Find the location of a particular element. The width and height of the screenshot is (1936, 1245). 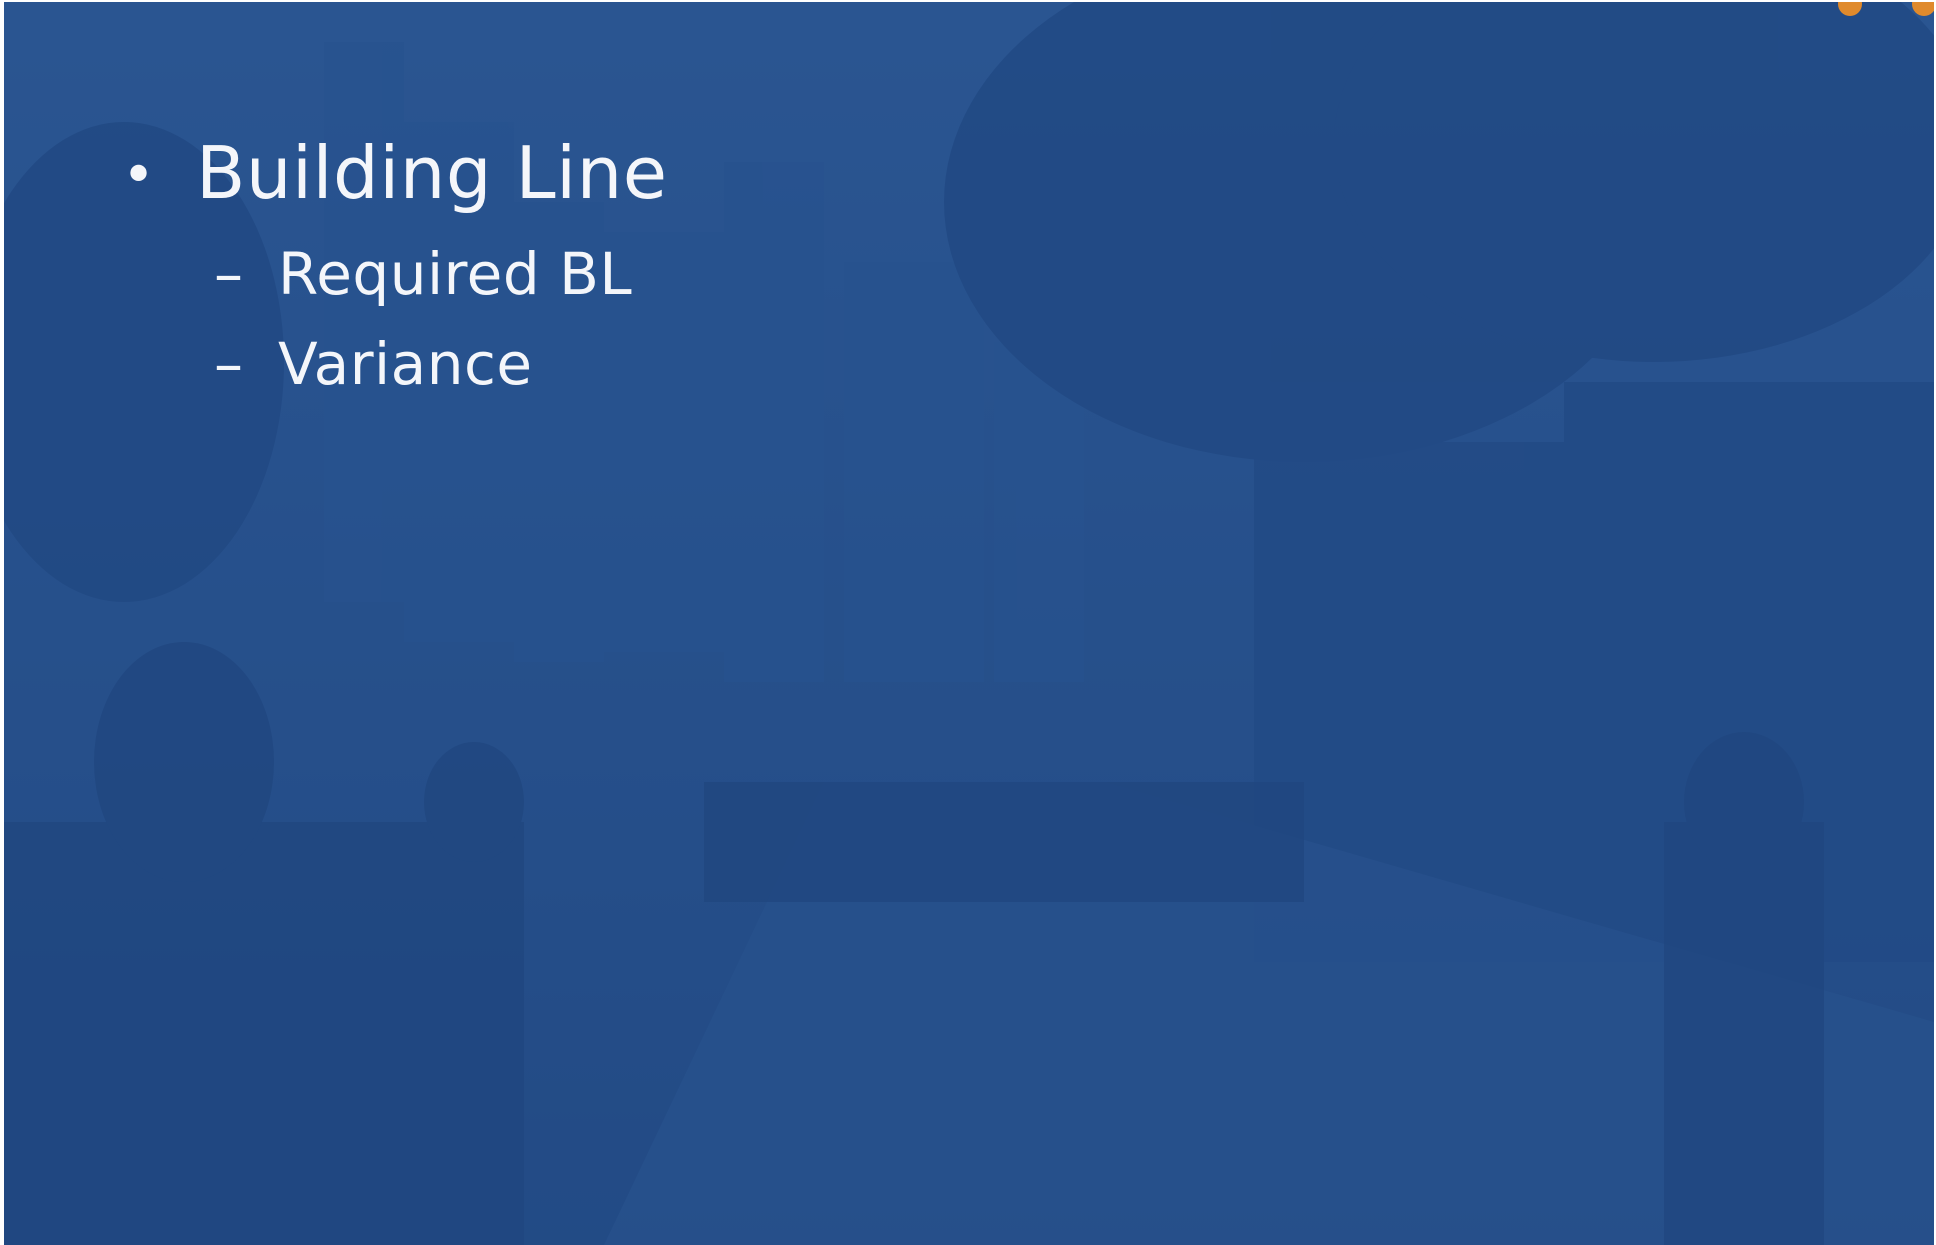

sub-bullet-variance: – Variance is located at coordinates (373, 364).